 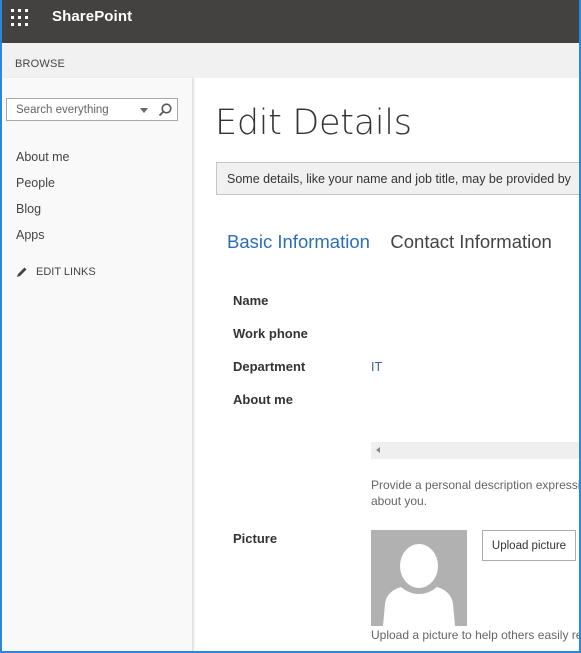 What do you see at coordinates (470, 242) in the screenshot?
I see `tab-contact-information: Contact Information` at bounding box center [470, 242].